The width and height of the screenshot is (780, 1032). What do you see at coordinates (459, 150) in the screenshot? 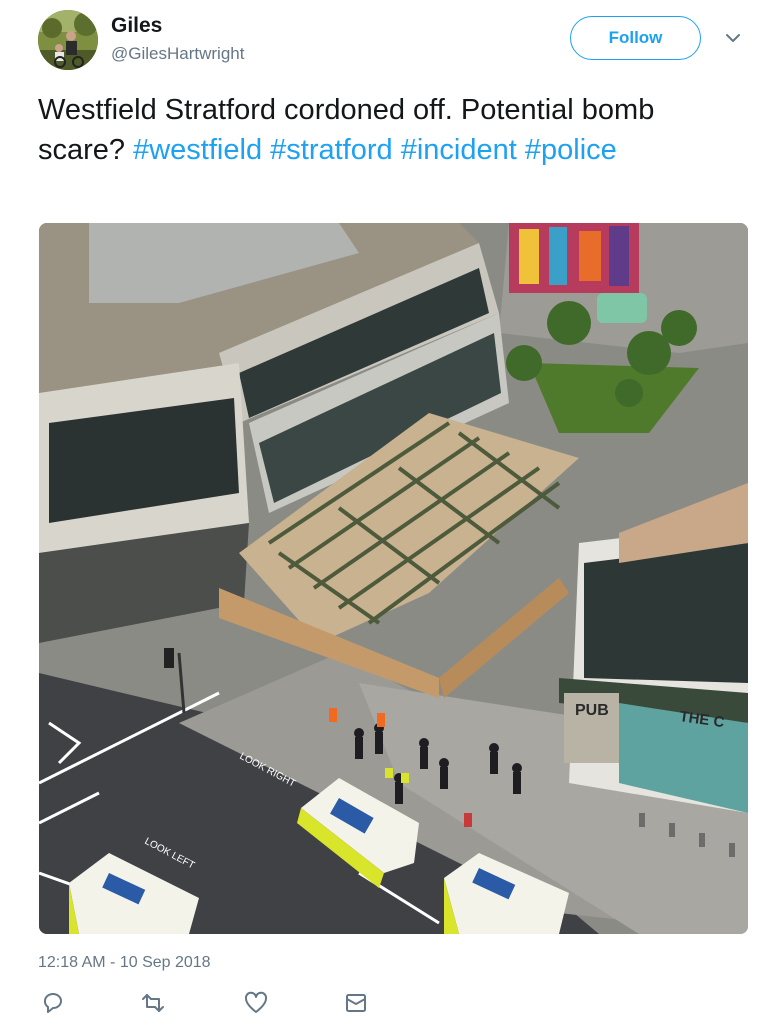
I see `hashtag-link: #incident` at bounding box center [459, 150].